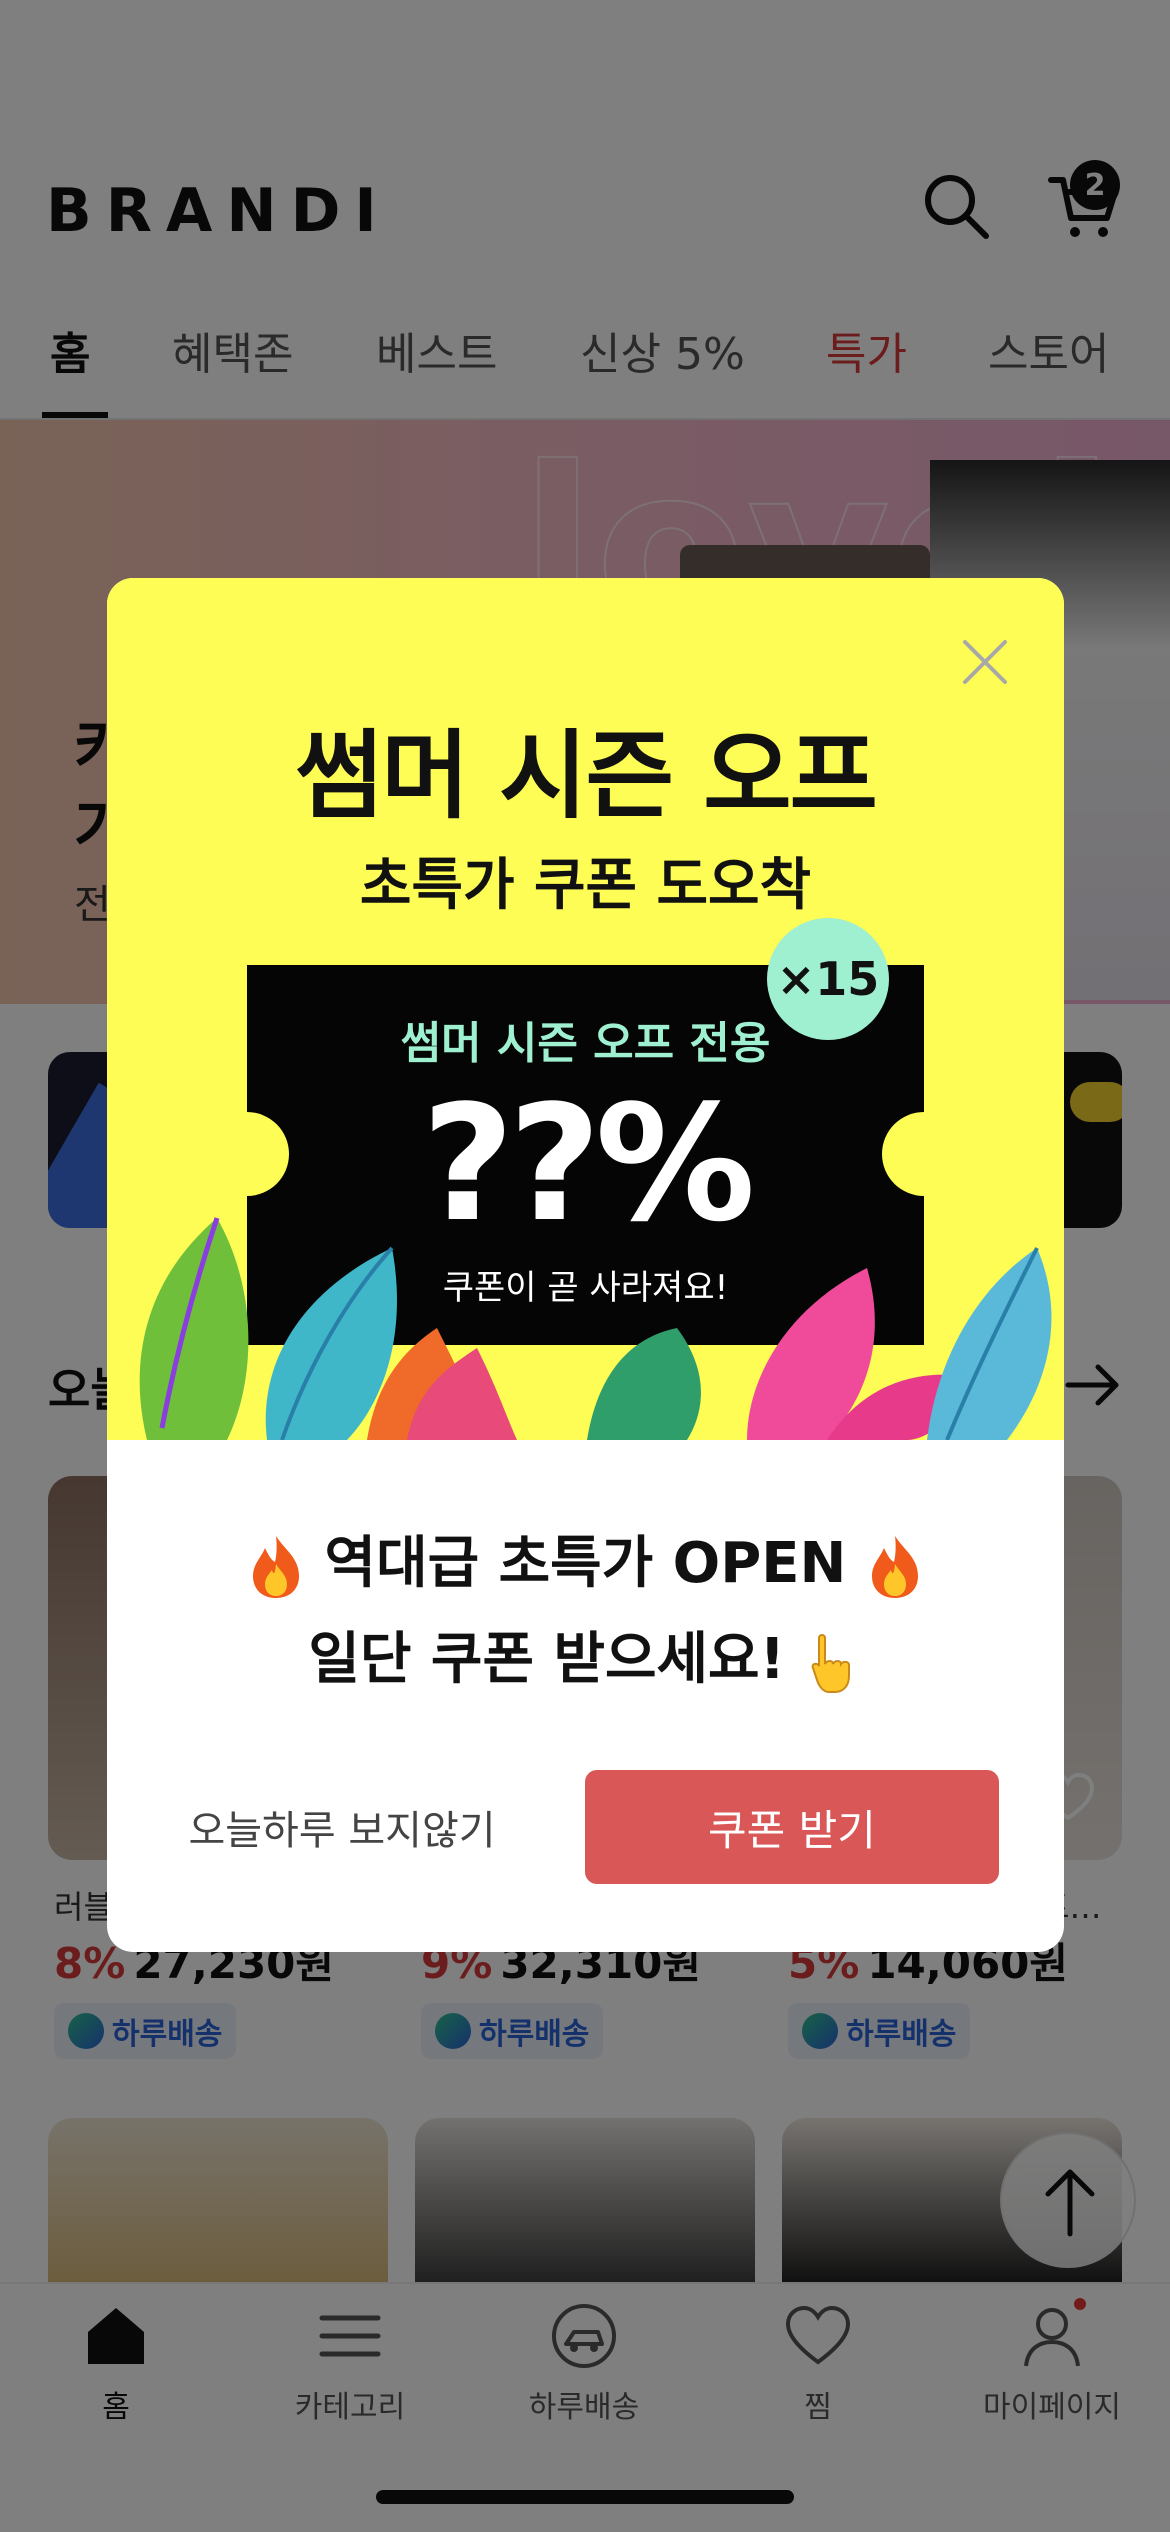  What do you see at coordinates (830, 1663) in the screenshot?
I see `pointing-down-hand-icon` at bounding box center [830, 1663].